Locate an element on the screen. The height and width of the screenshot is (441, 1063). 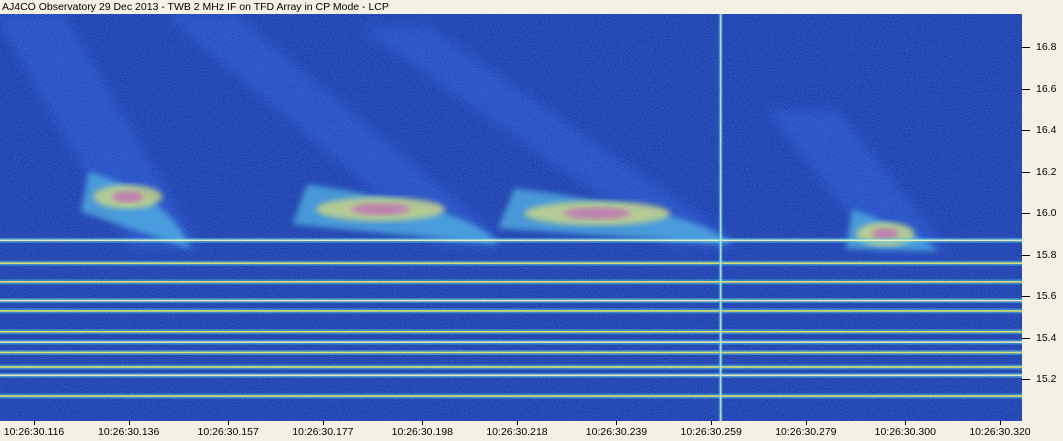
x-tick-label: 10:26:30.300 is located at coordinates (905, 432).